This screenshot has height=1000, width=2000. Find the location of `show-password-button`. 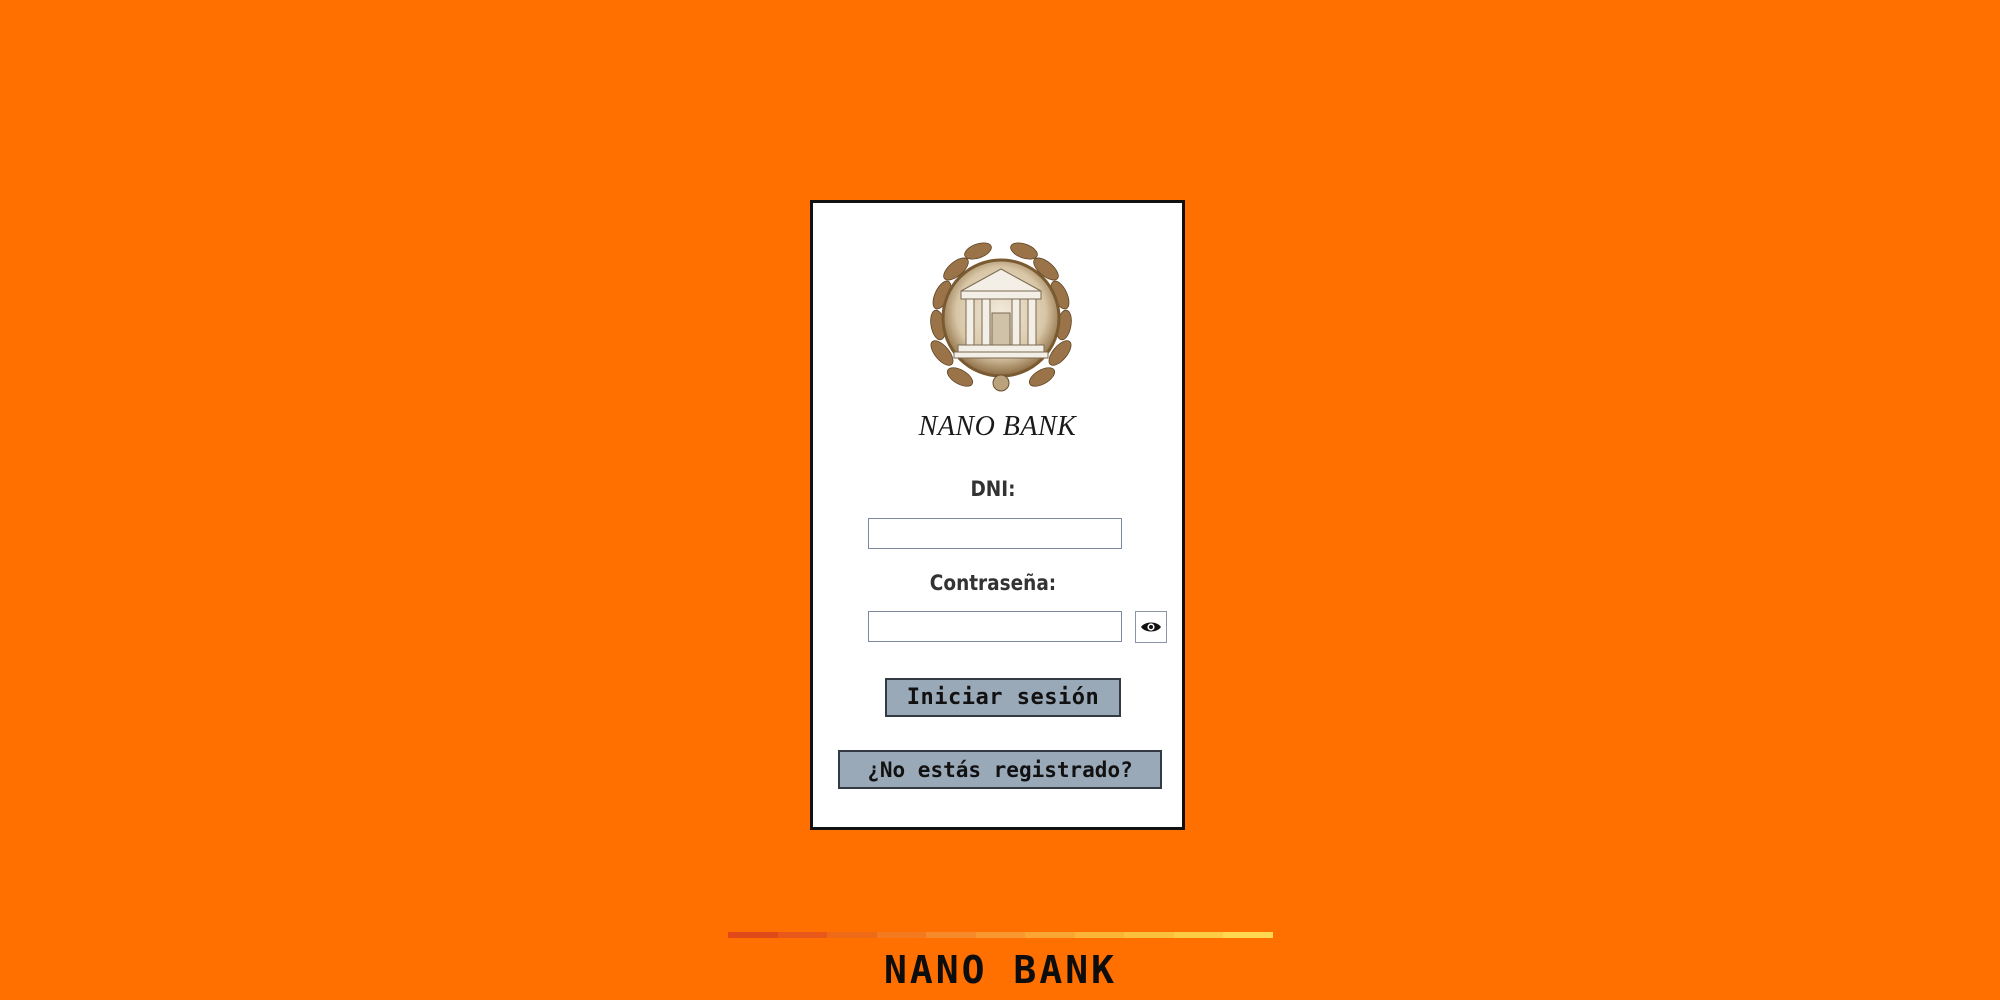

show-password-button is located at coordinates (1151, 627).